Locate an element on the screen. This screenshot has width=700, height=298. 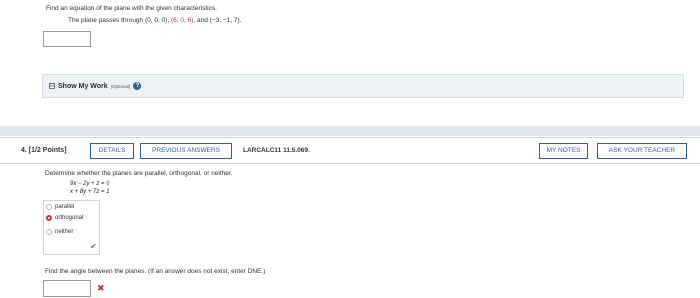
ask-your-teacher-button: ASK YOUR TEACHER is located at coordinates (642, 151).